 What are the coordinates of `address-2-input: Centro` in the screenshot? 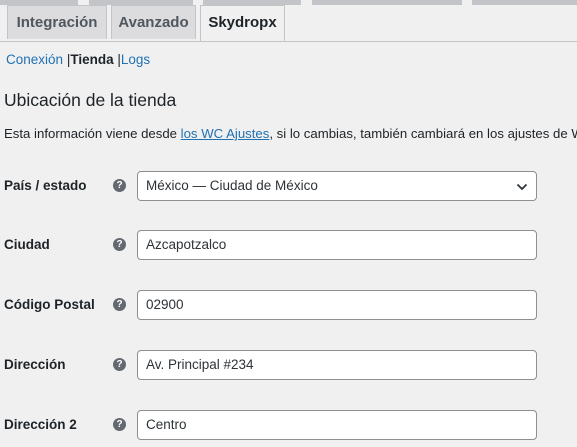 It's located at (337, 425).